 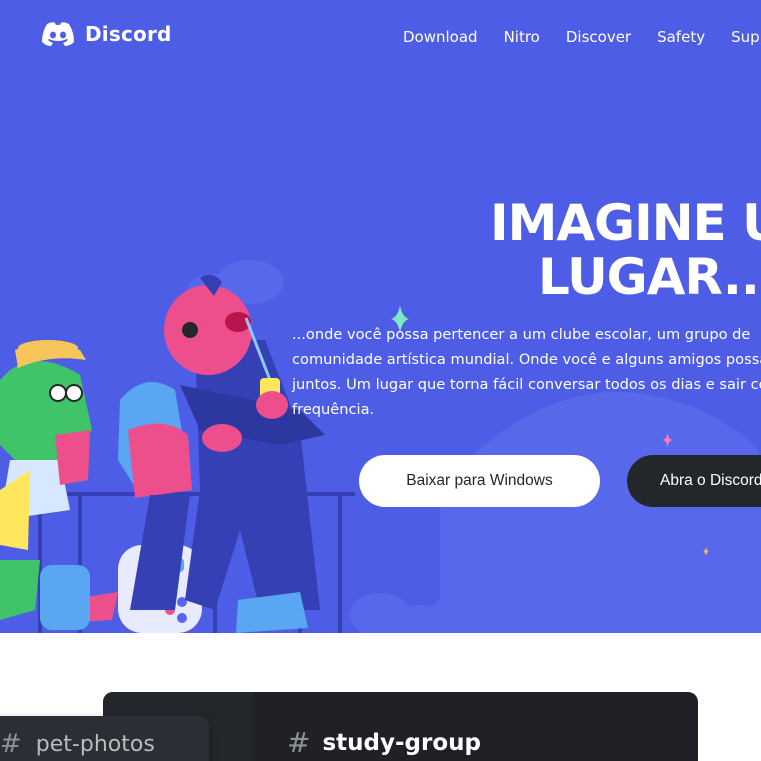 I want to click on discord-logo: Discord, so click(x=106, y=34).